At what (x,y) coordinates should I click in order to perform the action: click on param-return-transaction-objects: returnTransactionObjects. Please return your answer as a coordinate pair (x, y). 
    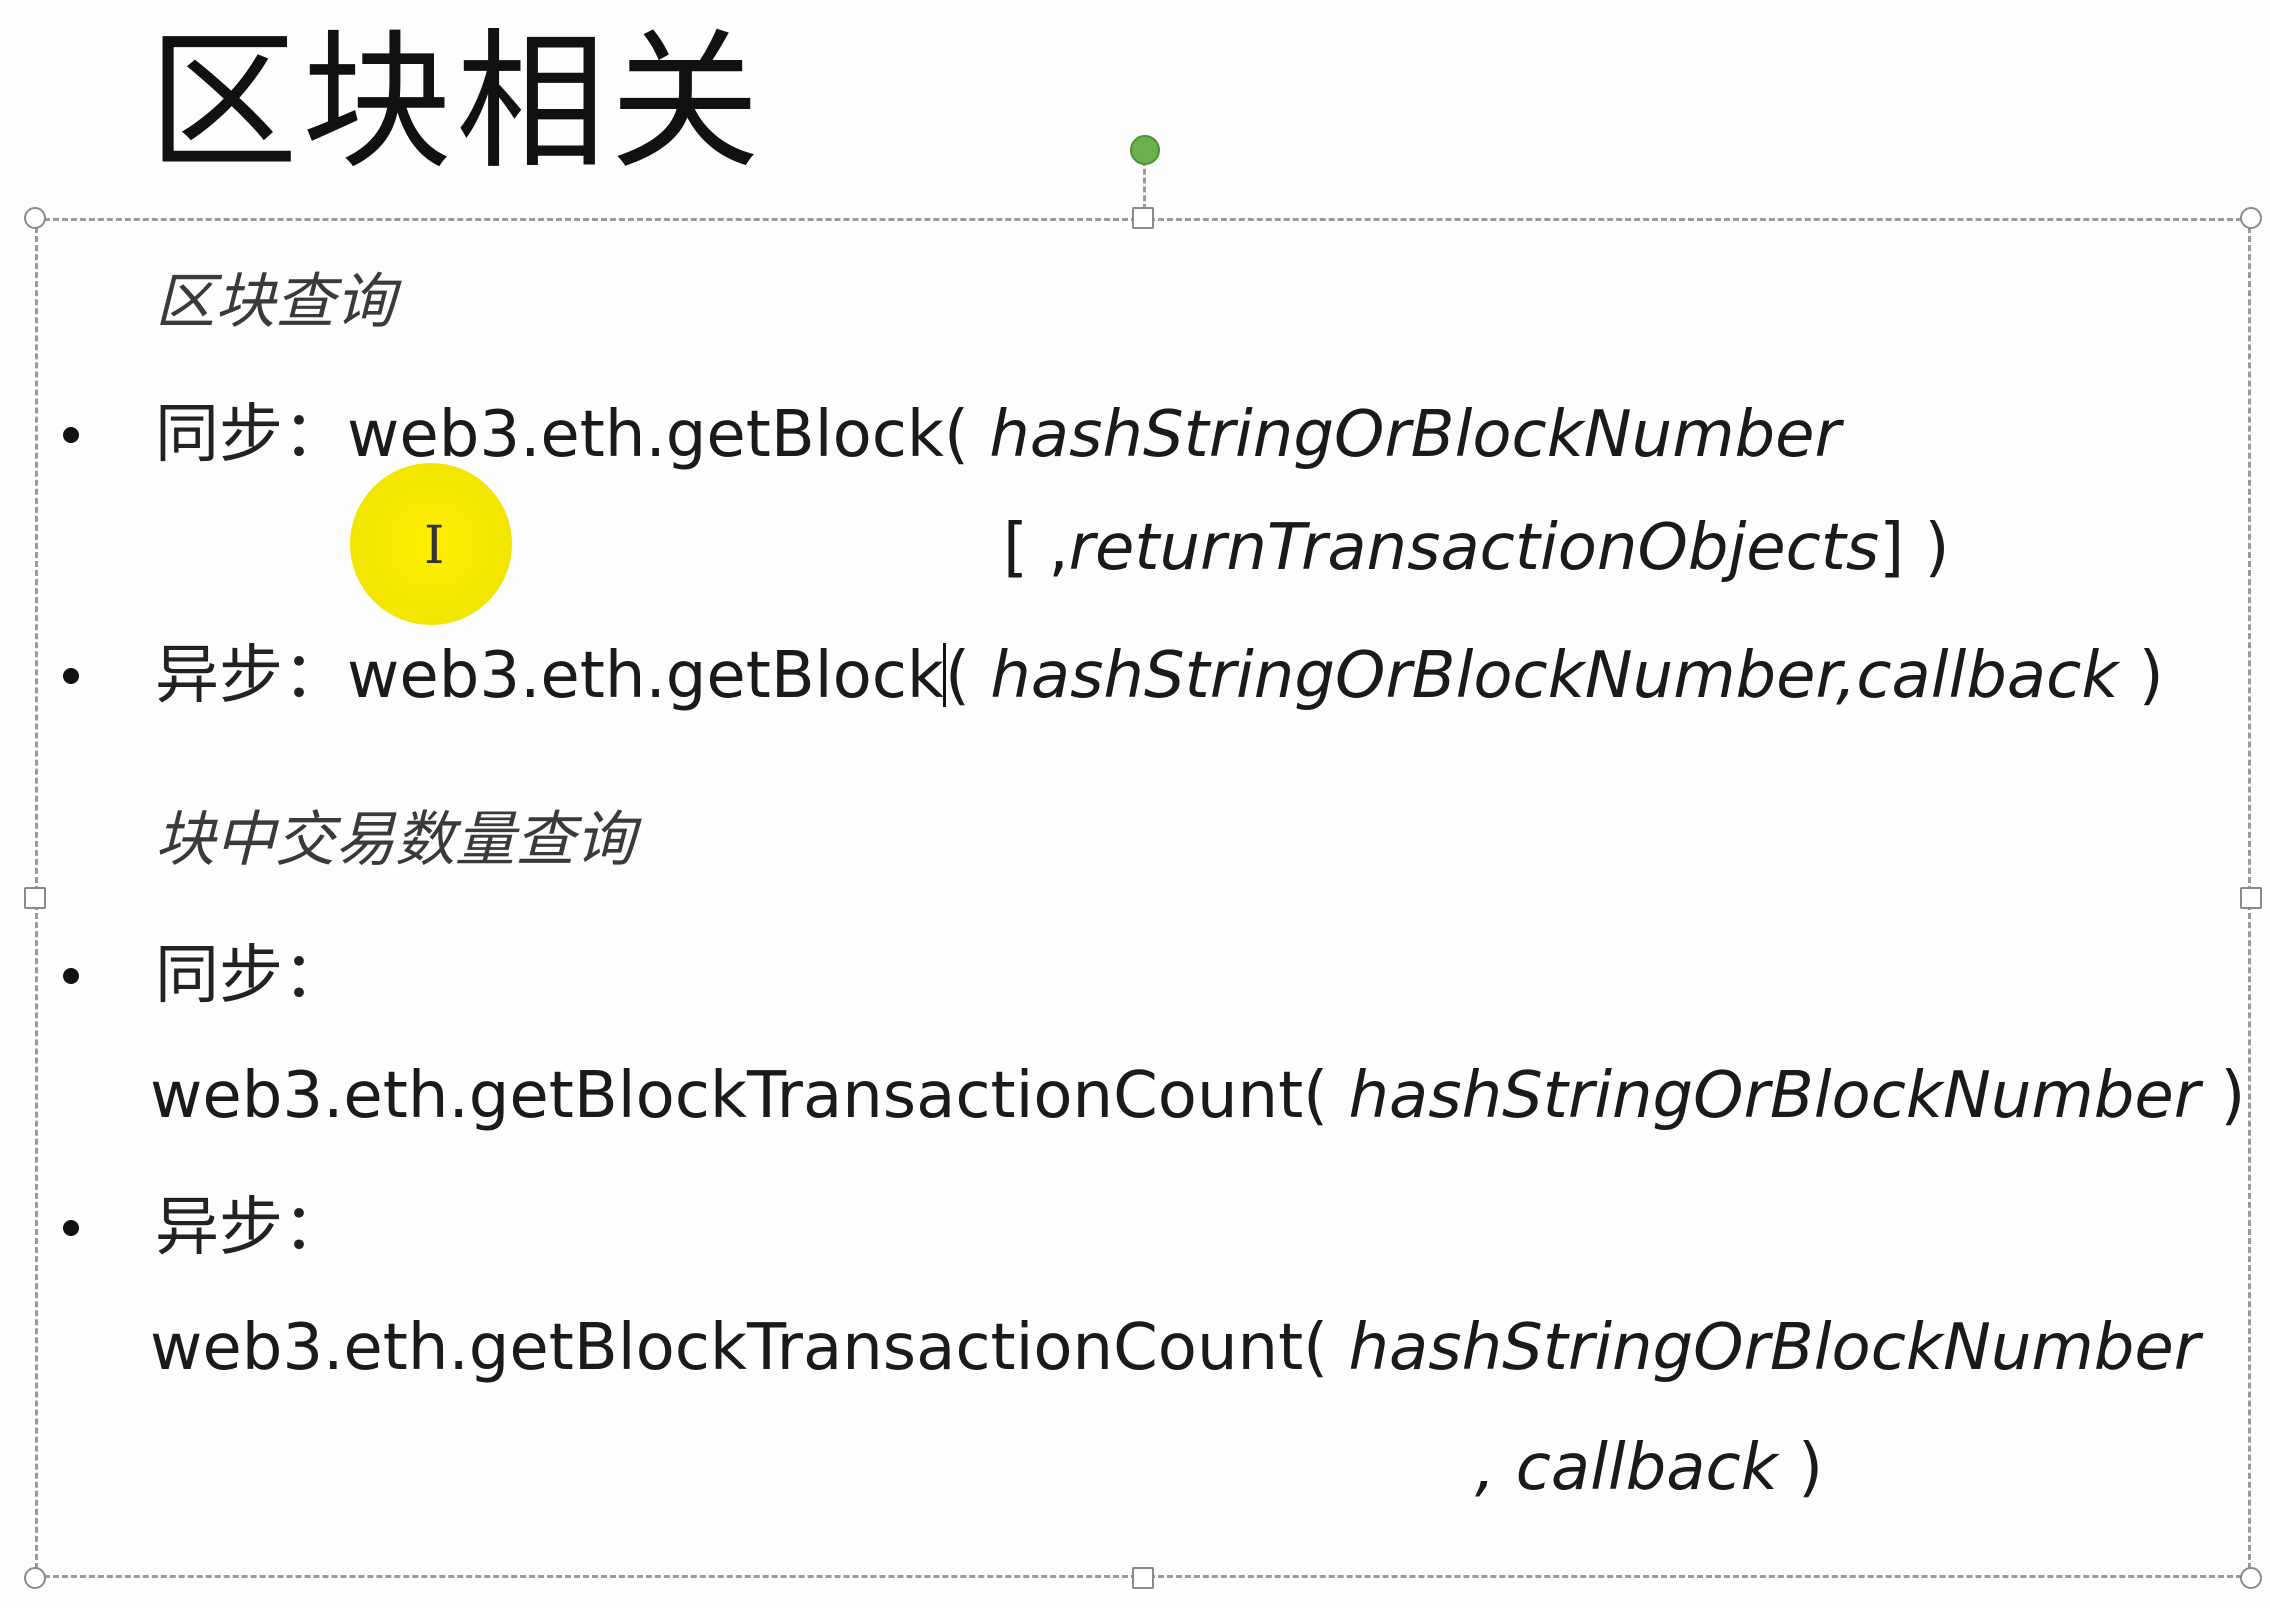
    Looking at the image, I should click on (1474, 548).